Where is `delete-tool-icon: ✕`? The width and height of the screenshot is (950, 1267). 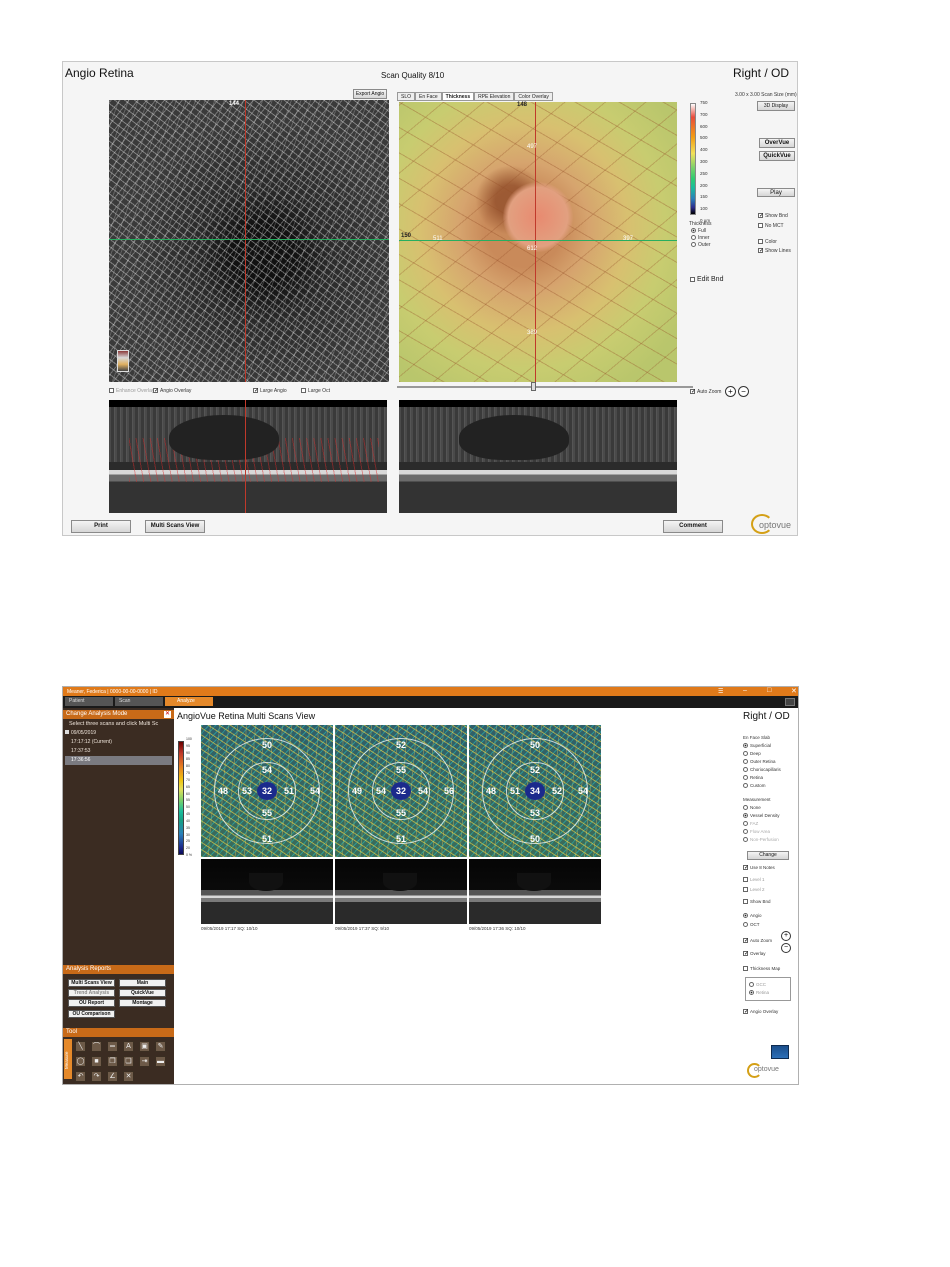
delete-tool-icon: ✕ is located at coordinates (128, 1076).